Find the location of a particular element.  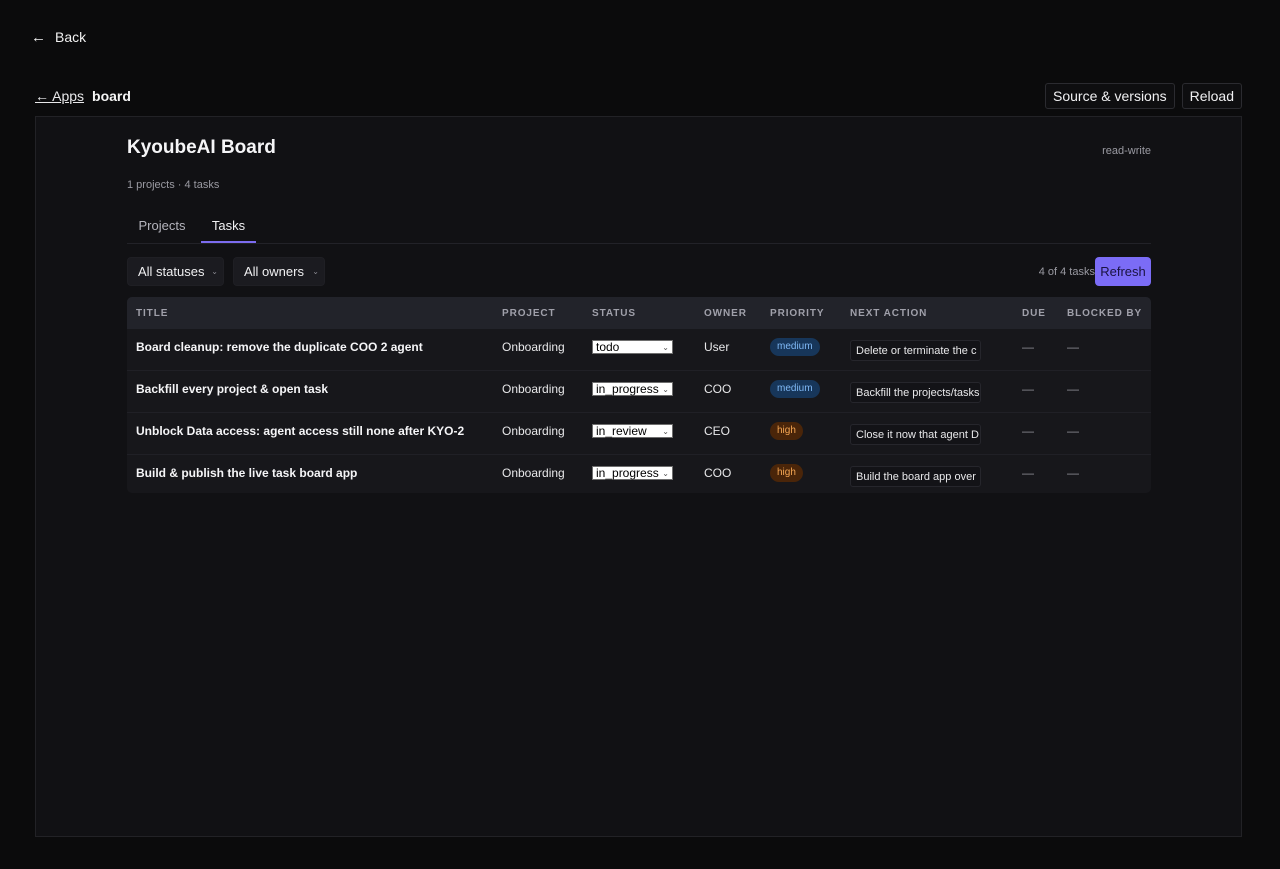

status-select: todo ⌄ is located at coordinates (632, 346).